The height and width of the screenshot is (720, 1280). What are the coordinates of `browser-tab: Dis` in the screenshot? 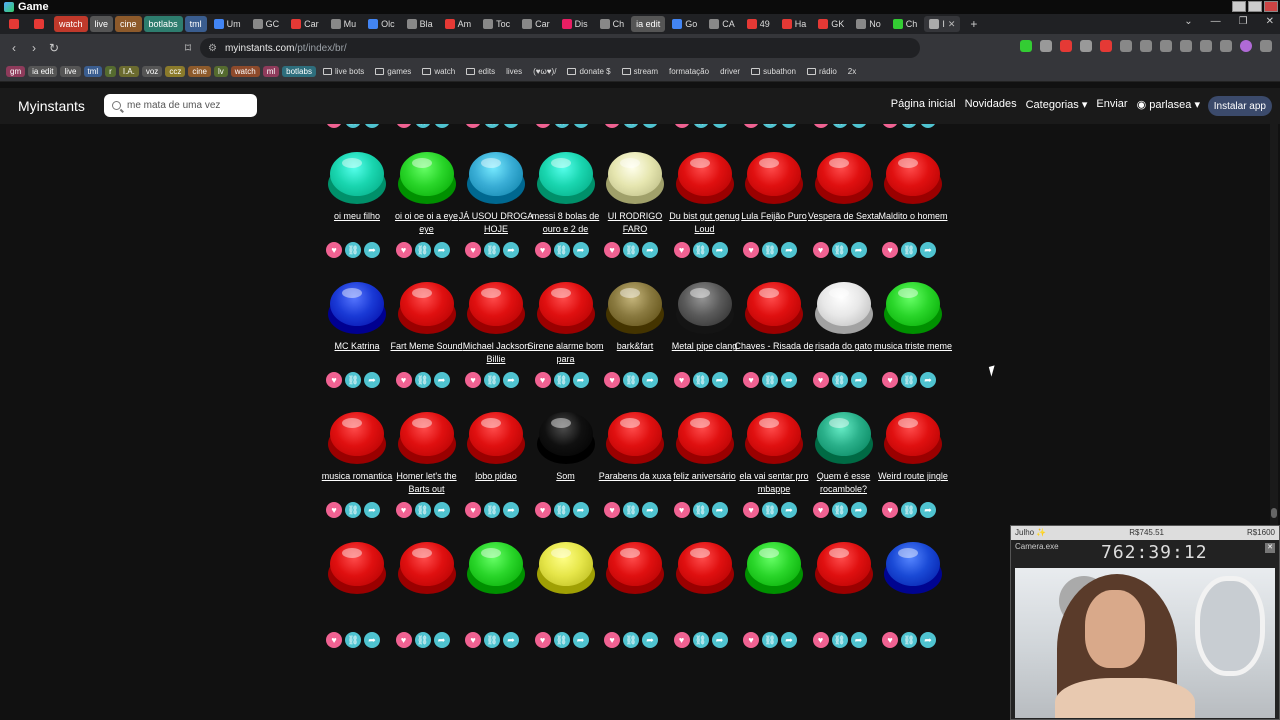 It's located at (575, 24).